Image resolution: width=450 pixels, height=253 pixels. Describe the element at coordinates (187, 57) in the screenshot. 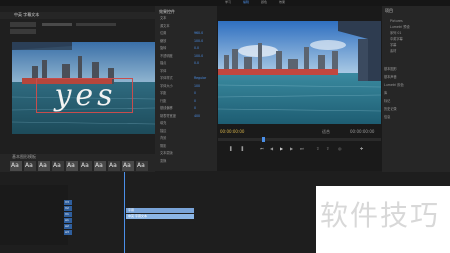

I see `effect-row: 不透明度 100.0` at that location.